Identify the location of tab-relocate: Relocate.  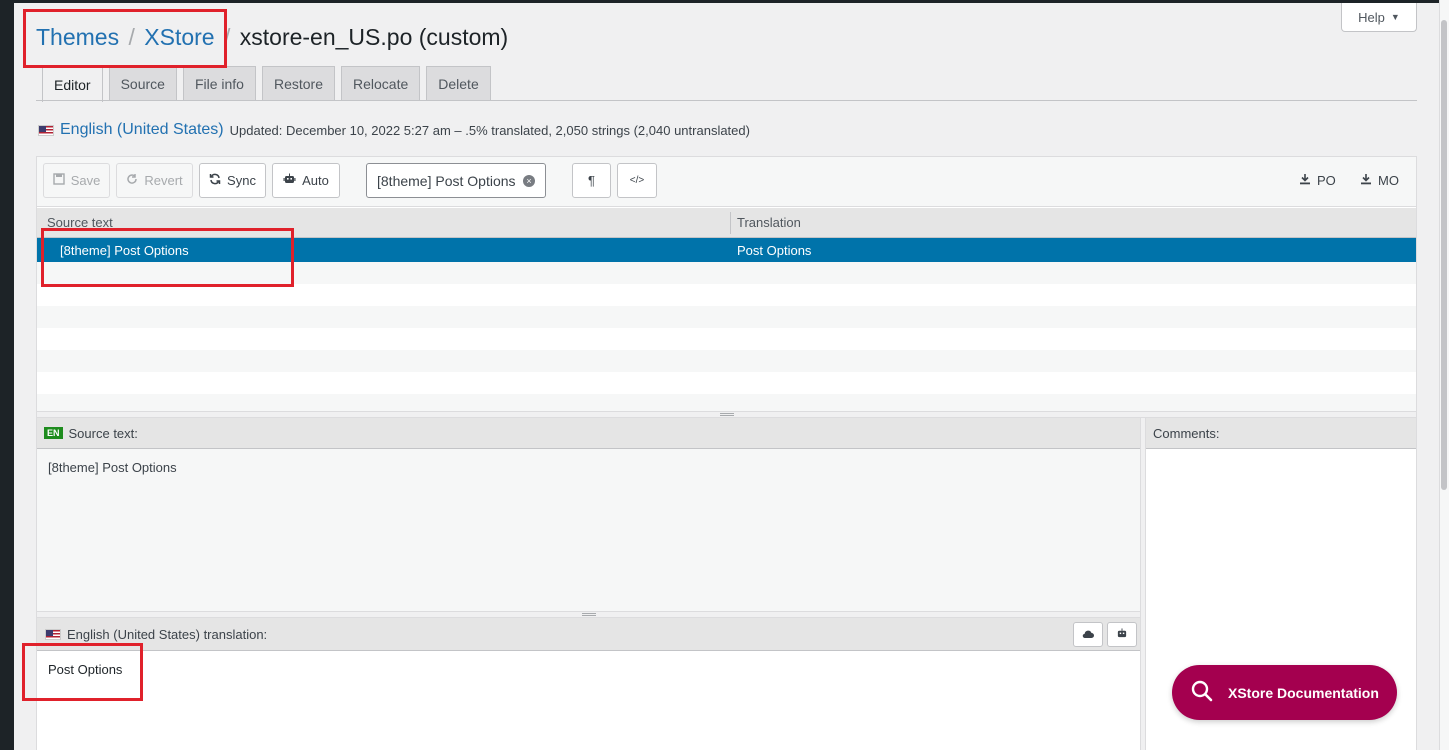
(381, 83).